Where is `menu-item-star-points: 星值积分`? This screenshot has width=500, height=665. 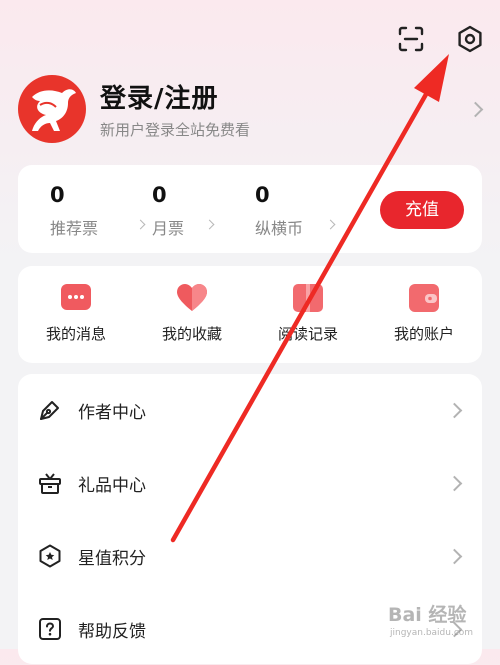
menu-item-star-points: 星值积分 is located at coordinates (250, 556).